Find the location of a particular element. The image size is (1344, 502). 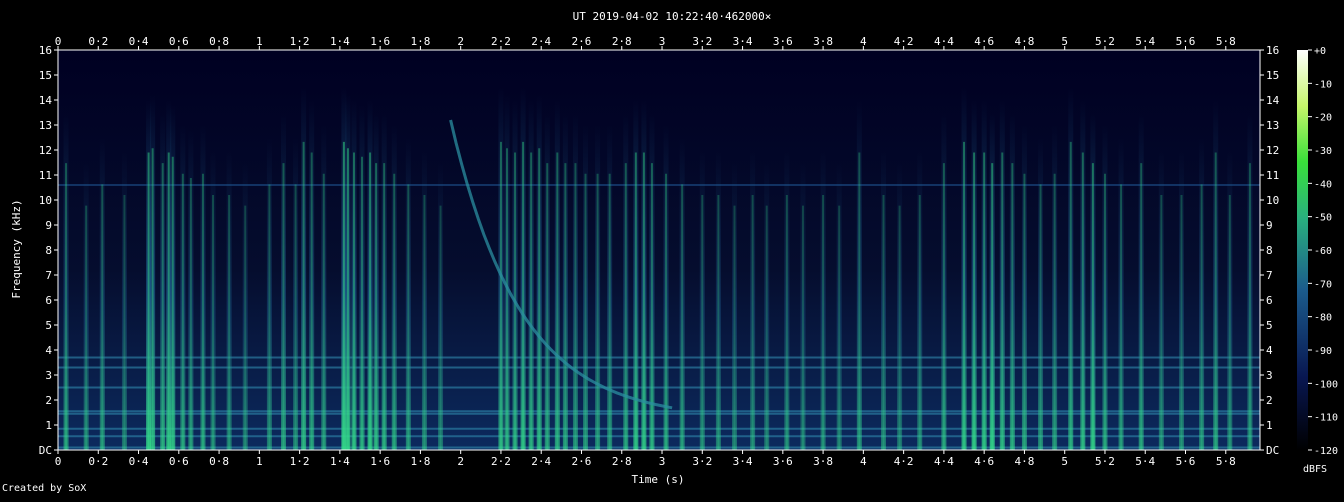

x-tick-label: 1·6 is located at coordinates (380, 461).